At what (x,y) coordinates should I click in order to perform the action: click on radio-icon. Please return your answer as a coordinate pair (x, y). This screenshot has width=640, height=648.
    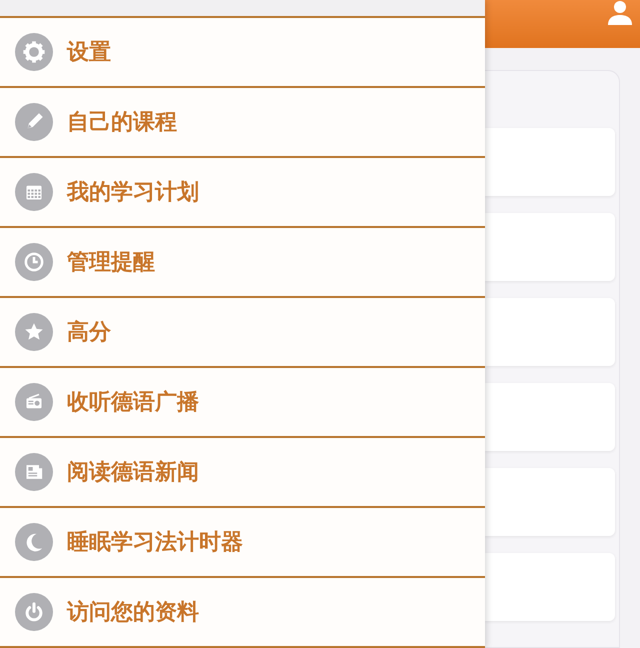
    Looking at the image, I should click on (34, 402).